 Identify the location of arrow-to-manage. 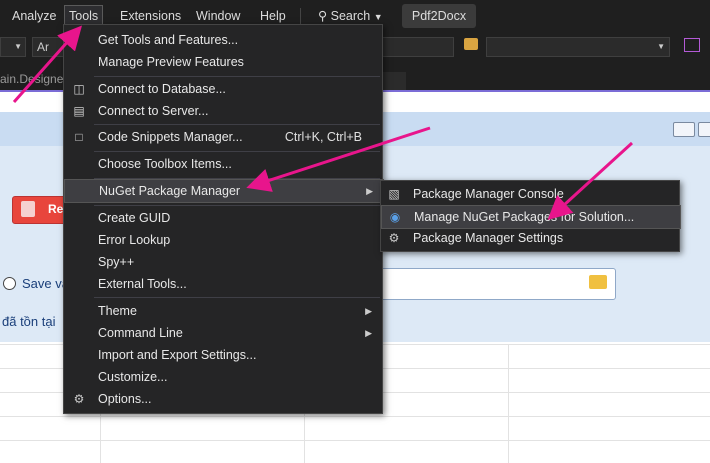
(590, 181).